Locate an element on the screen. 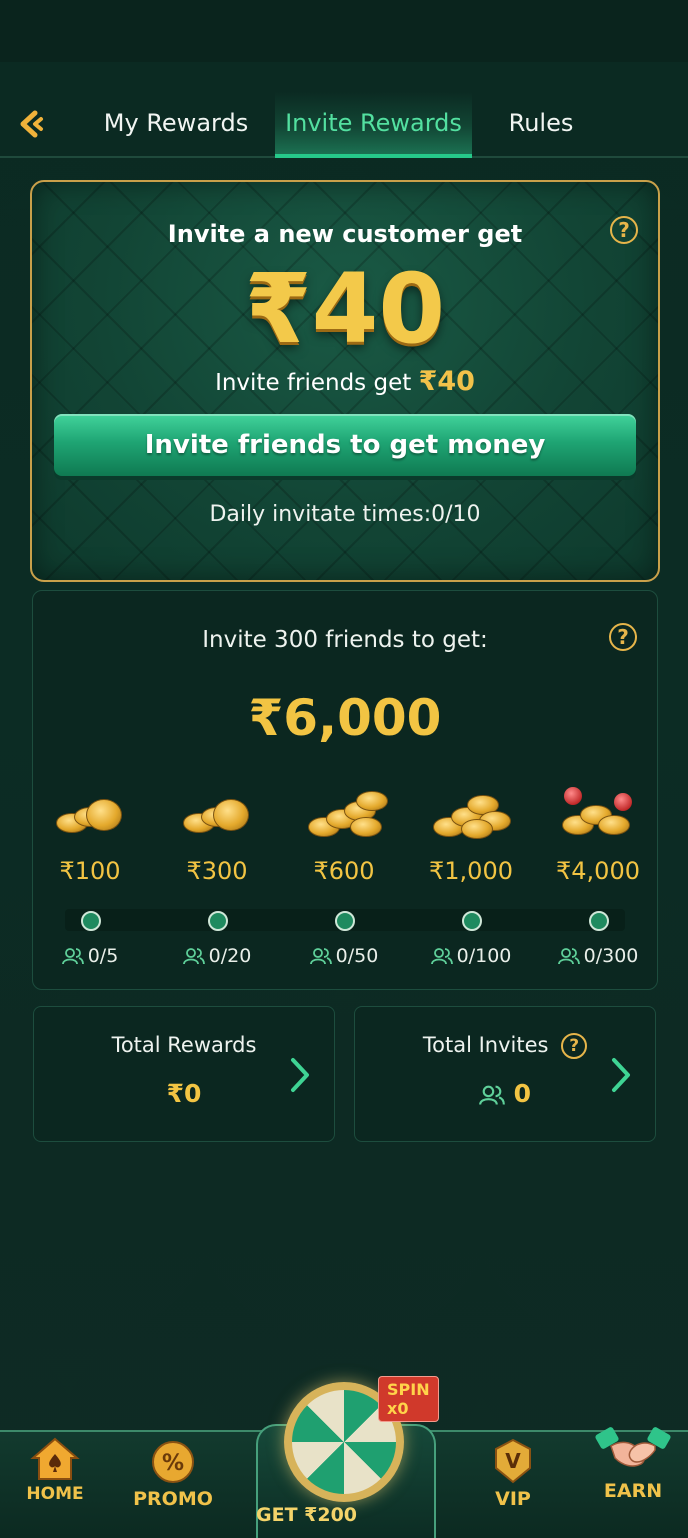 The height and width of the screenshot is (1538, 688). milestone-item: ₹100 is located at coordinates (90, 836).